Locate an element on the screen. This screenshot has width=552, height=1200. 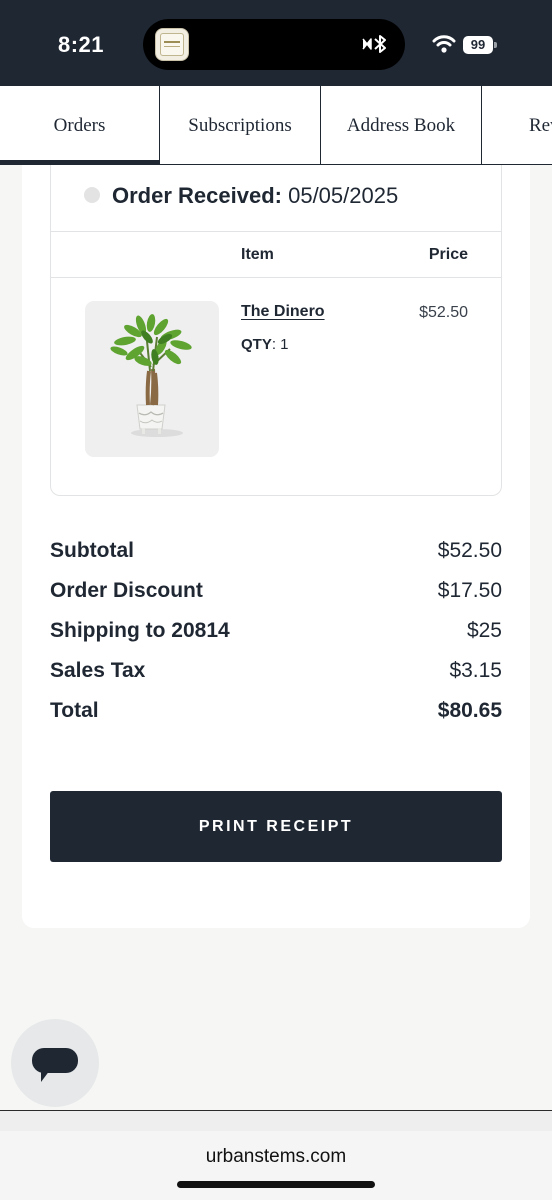
account-tabs: Orders Subscriptions Address Book Rev is located at coordinates (276, 125).